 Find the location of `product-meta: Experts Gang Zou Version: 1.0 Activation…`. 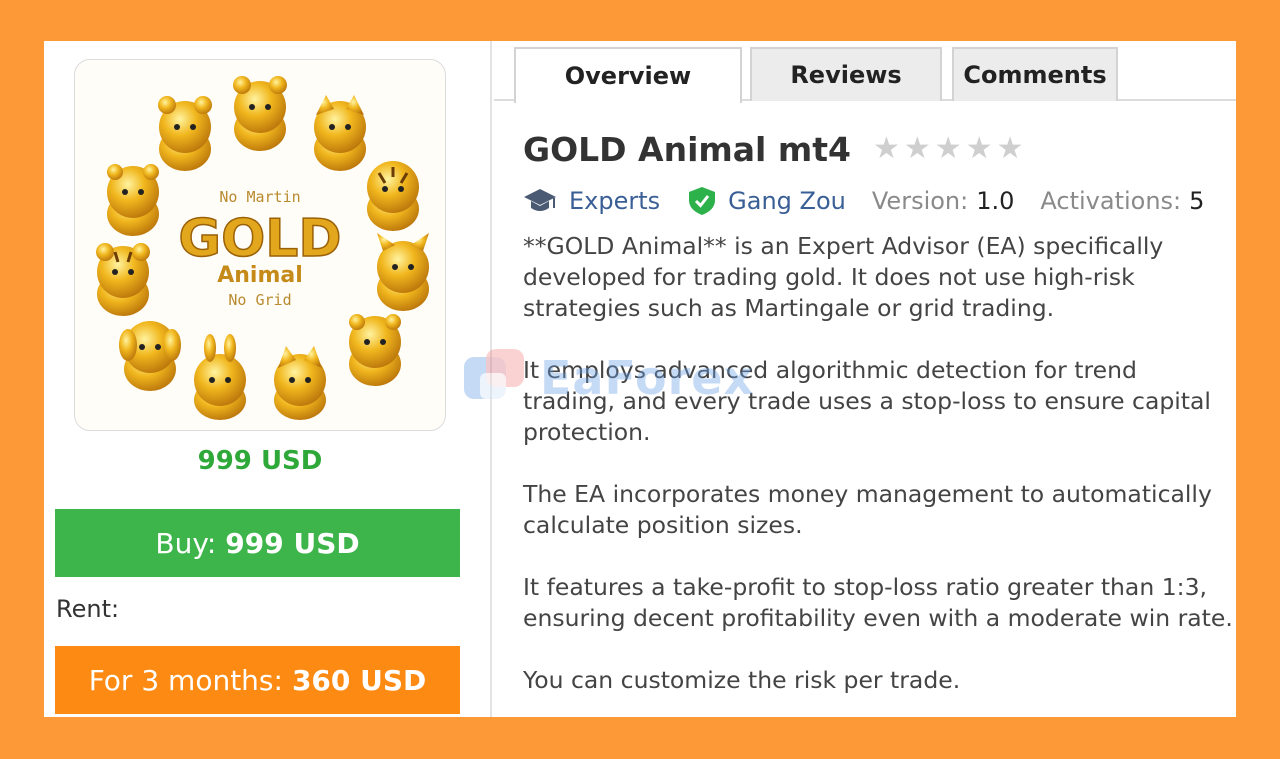

product-meta: Experts Gang Zou Version: 1.0 Activation… is located at coordinates (878, 201).